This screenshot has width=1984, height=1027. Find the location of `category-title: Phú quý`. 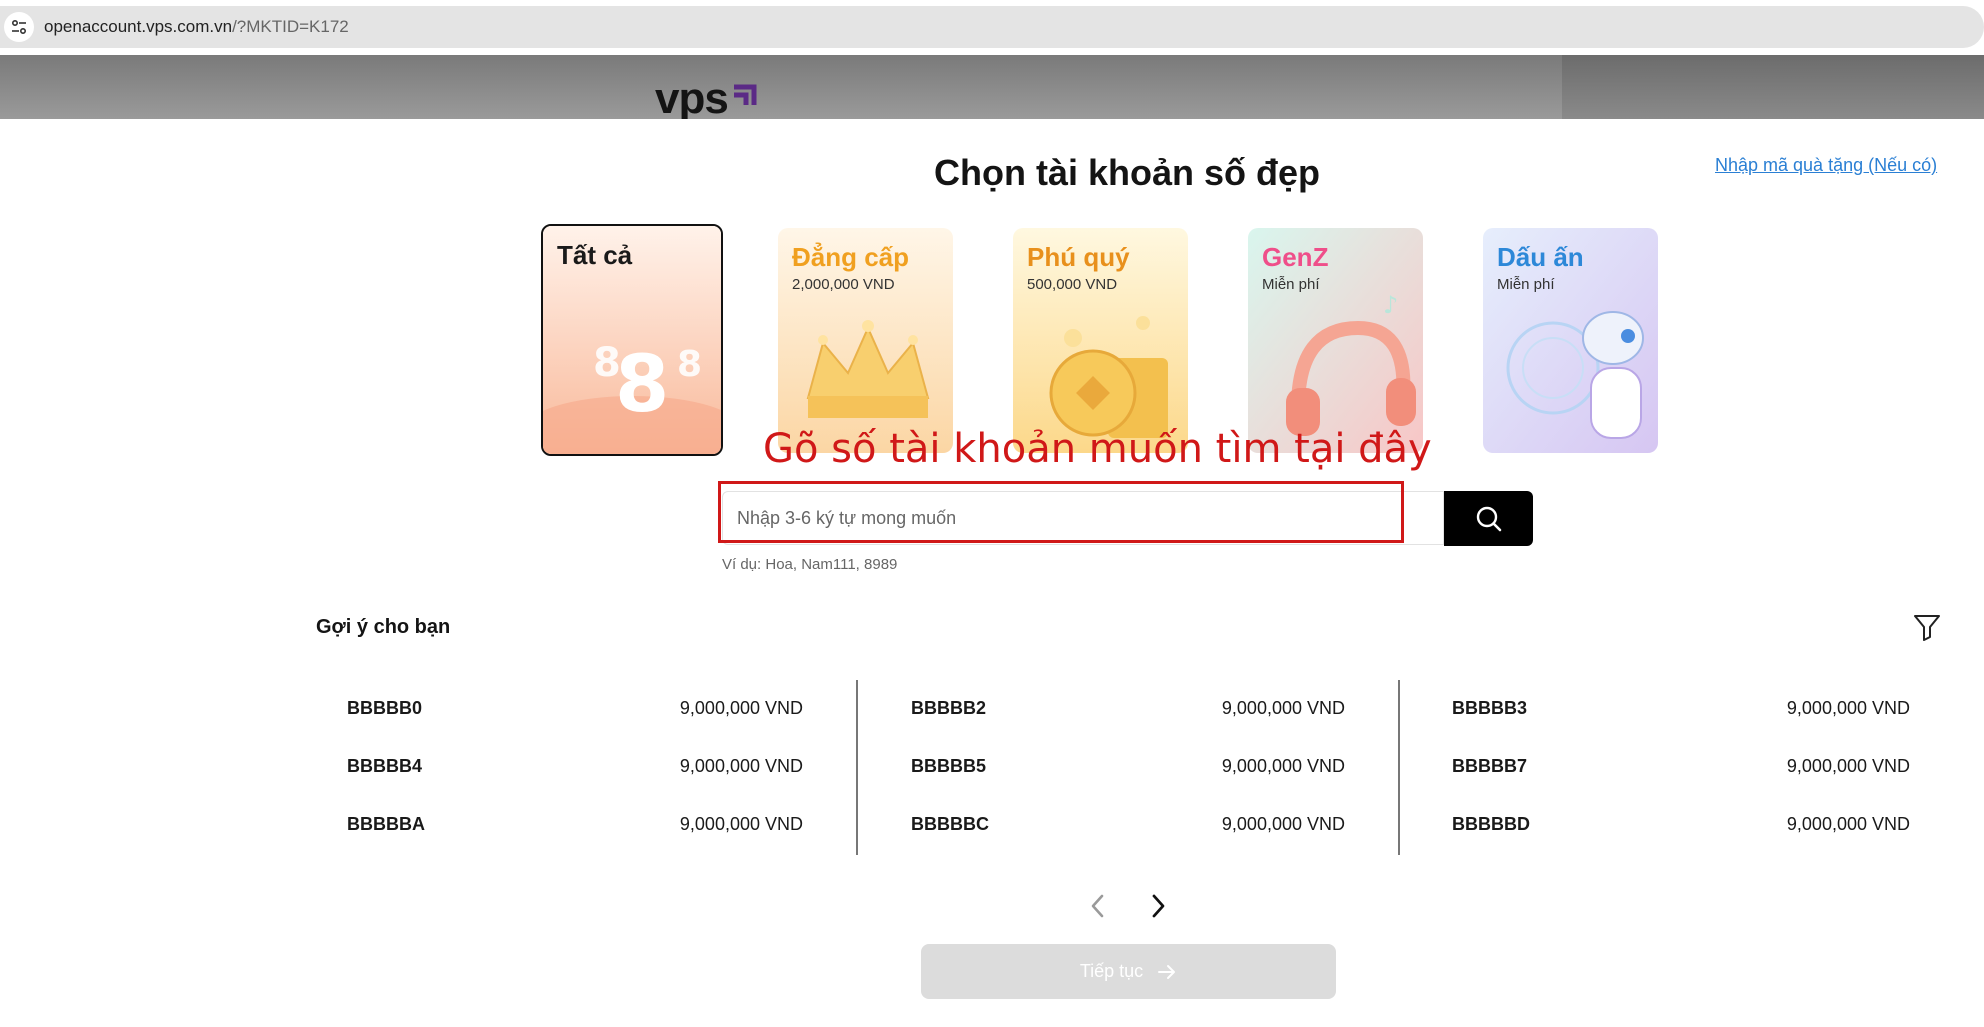

category-title: Phú quý is located at coordinates (1078, 257).